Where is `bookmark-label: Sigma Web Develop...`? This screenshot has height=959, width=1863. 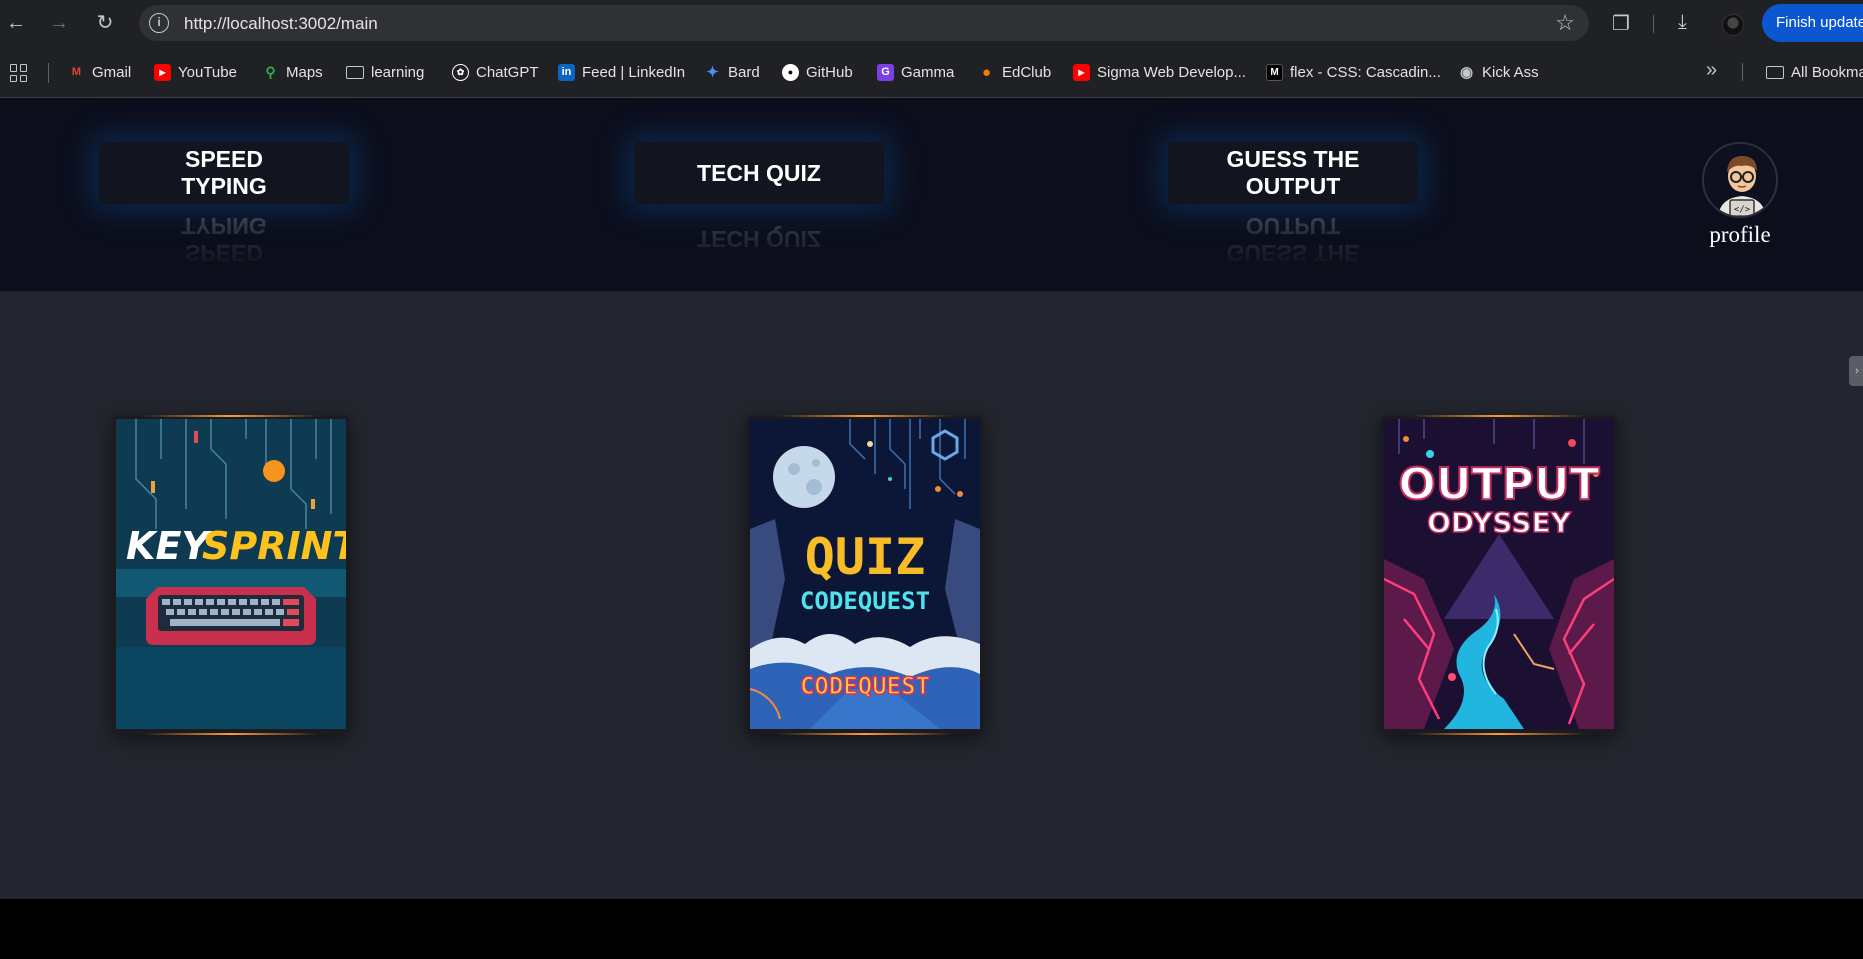 bookmark-label: Sigma Web Develop... is located at coordinates (1171, 72).